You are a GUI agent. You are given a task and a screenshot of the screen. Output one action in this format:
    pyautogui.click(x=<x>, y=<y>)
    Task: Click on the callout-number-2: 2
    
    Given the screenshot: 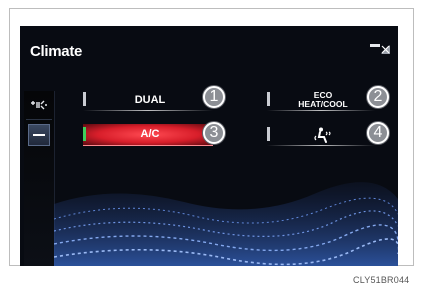 What is the action you would take?
    pyautogui.click(x=378, y=97)
    